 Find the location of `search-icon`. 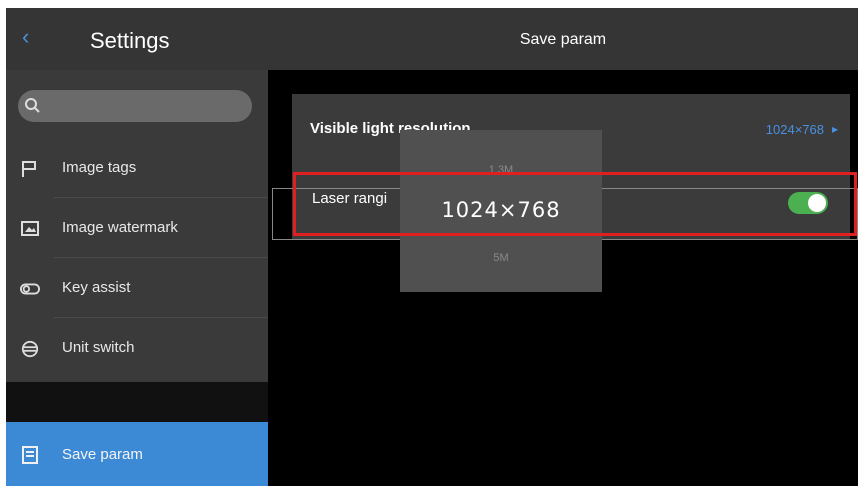

search-icon is located at coordinates (32, 105).